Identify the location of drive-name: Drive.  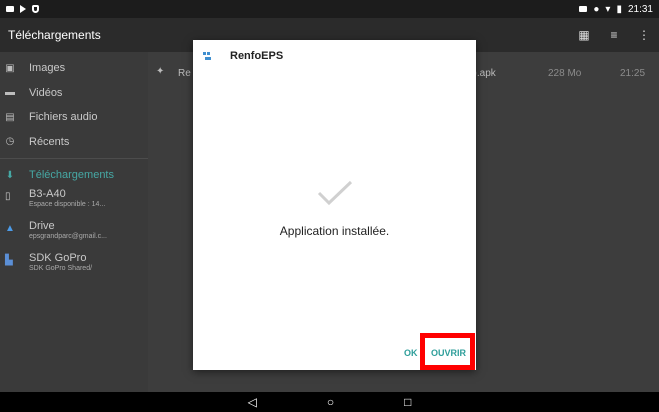
(42, 225).